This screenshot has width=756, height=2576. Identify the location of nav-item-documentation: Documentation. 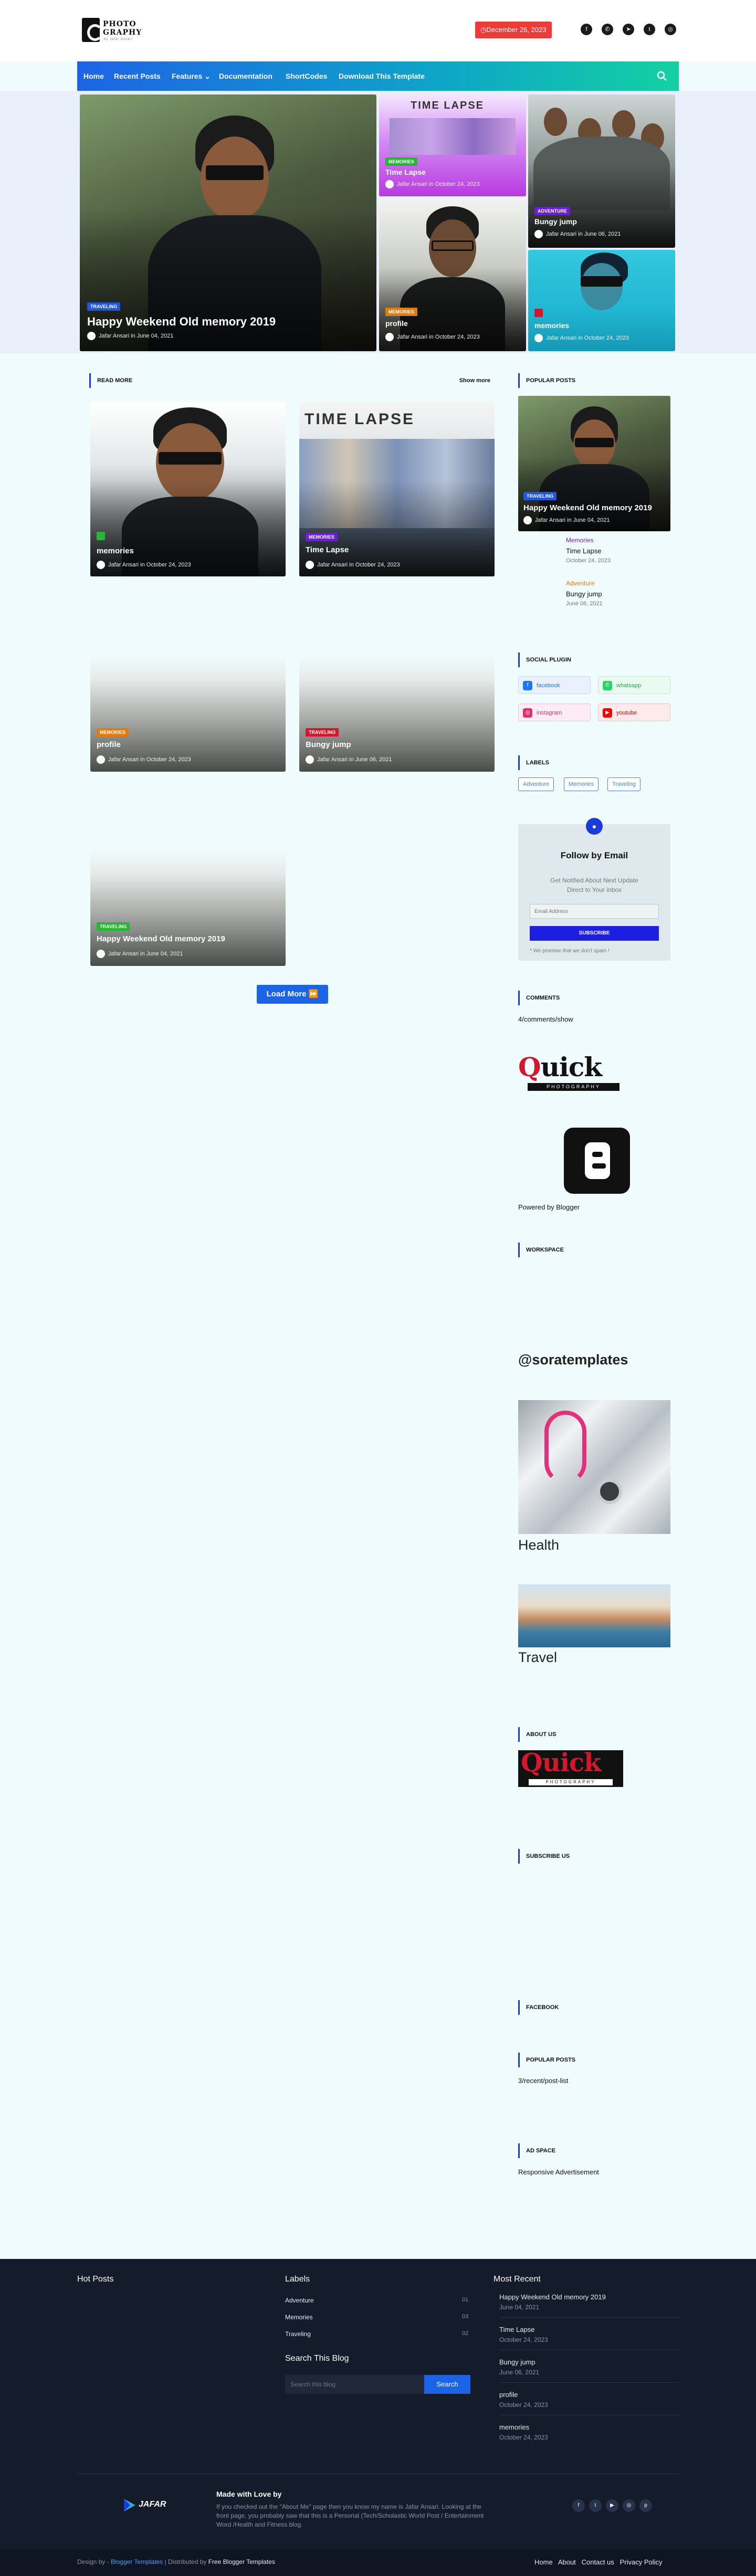
(245, 76).